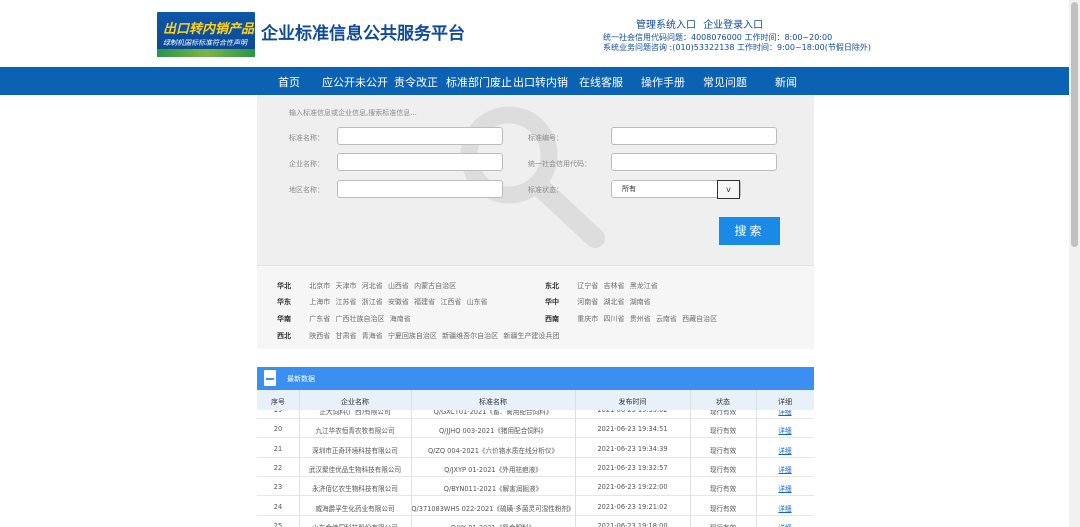 The width and height of the screenshot is (1080, 527). Describe the element at coordinates (666, 319) in the screenshot. I see `province-link: 云南省` at that location.